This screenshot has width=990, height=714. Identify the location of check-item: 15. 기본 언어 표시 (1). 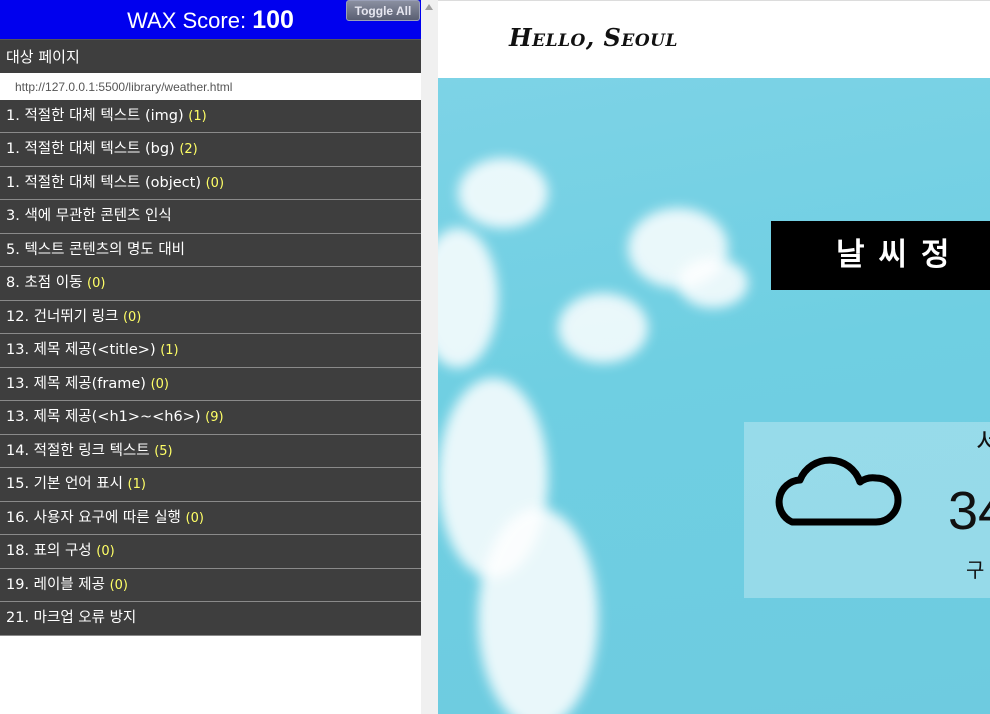
(210, 485).